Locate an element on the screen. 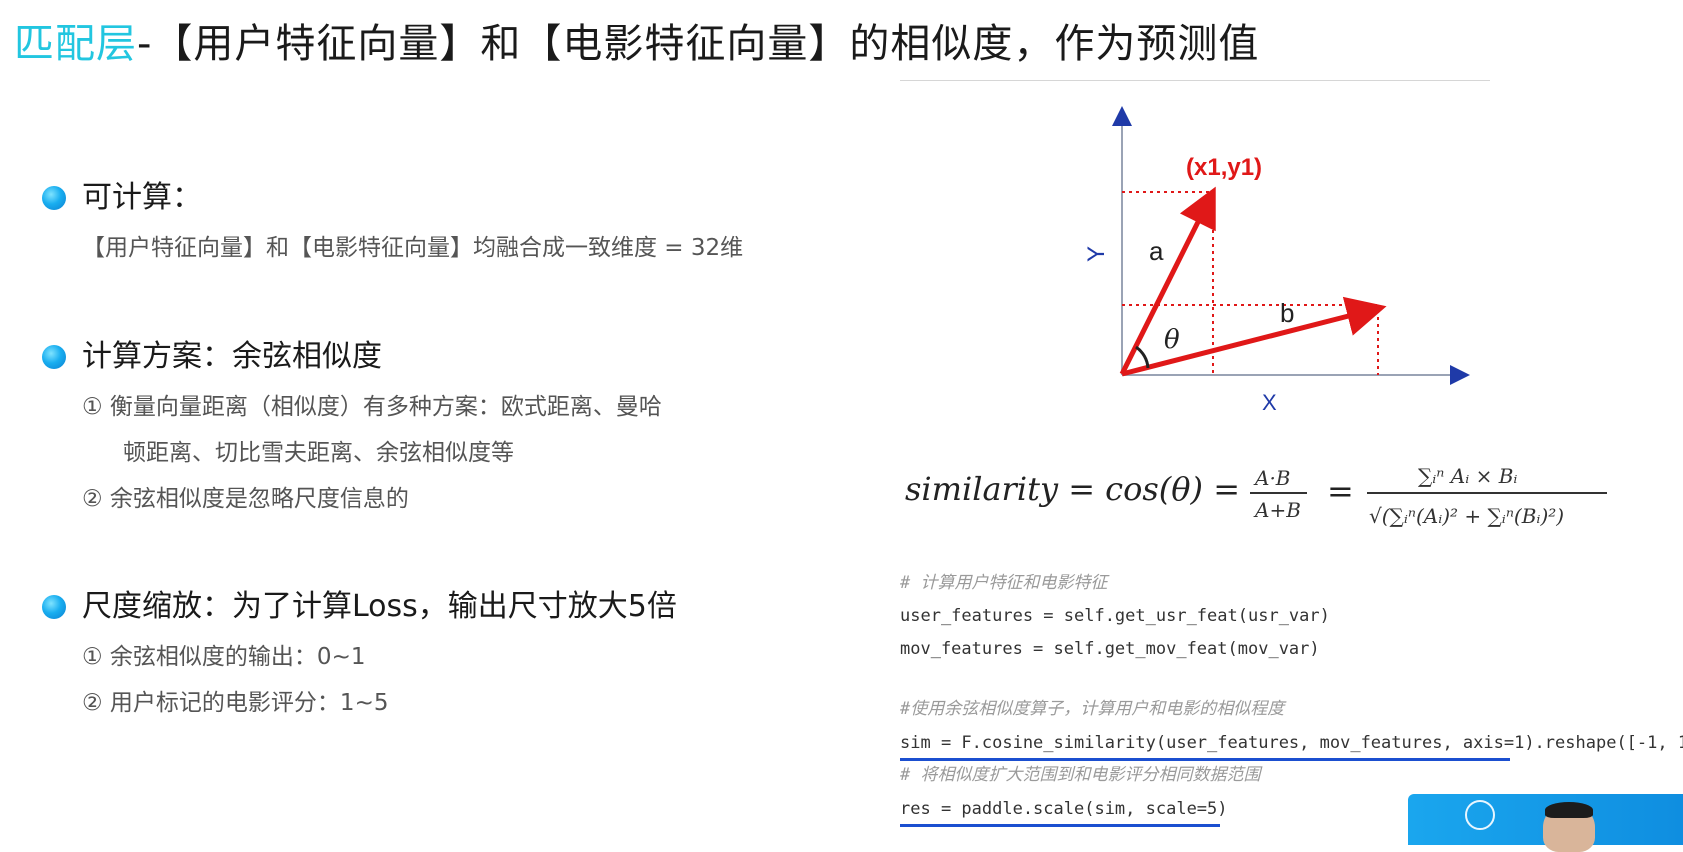 The image size is (1683, 852). title-divider is located at coordinates (1195, 80).